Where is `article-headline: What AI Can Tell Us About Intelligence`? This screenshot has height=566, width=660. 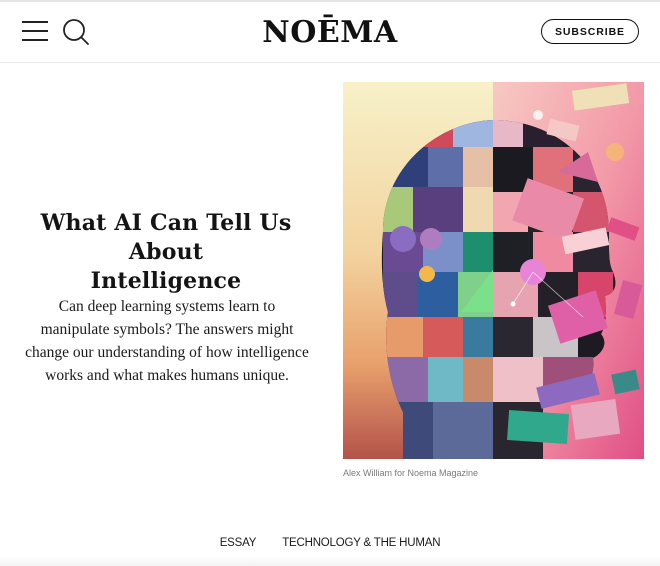
article-headline: What AI Can Tell Us About Intelligence is located at coordinates (166, 252).